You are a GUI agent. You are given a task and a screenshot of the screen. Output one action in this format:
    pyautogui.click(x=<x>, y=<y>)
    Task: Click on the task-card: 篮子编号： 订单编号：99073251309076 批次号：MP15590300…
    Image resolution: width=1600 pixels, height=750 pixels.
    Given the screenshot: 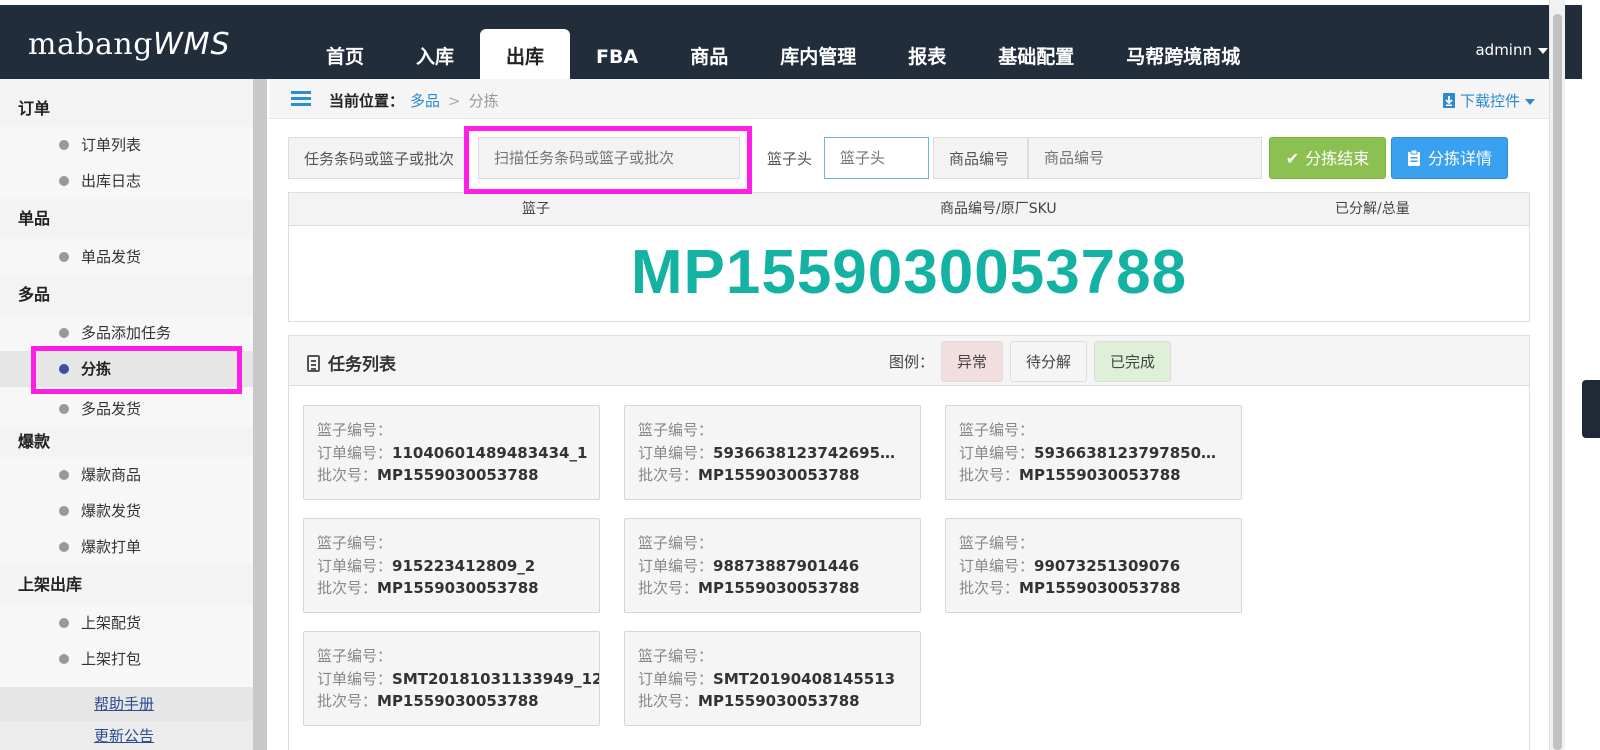 What is the action you would take?
    pyautogui.click(x=1093, y=565)
    